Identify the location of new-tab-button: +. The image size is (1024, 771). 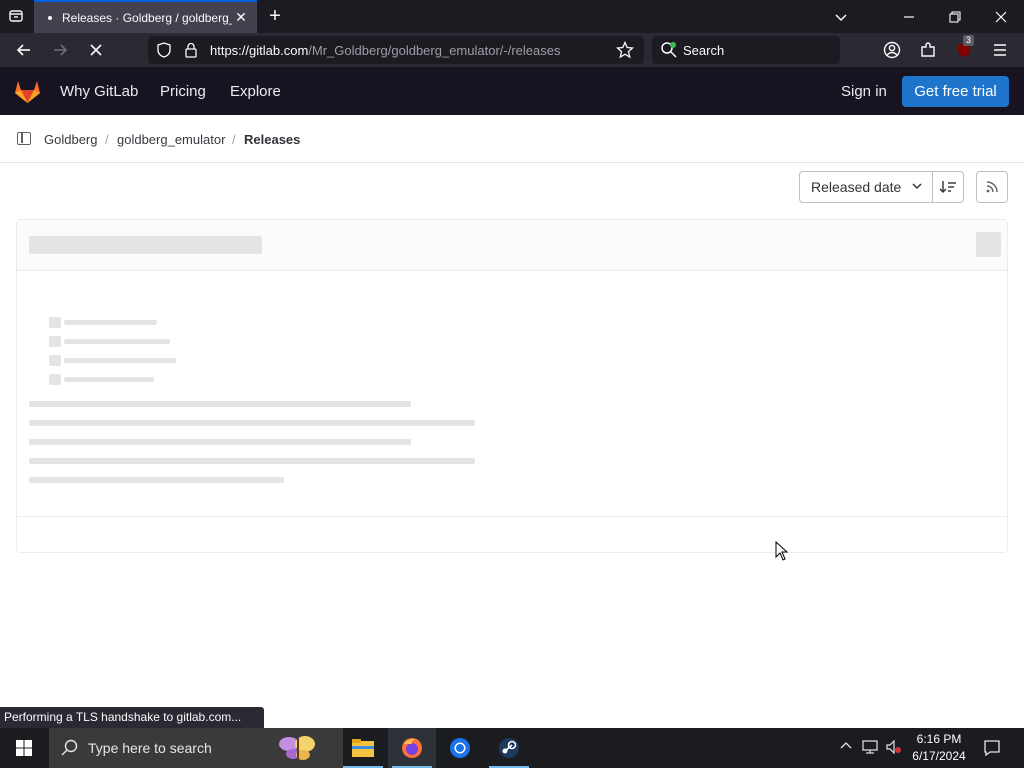
(275, 17).